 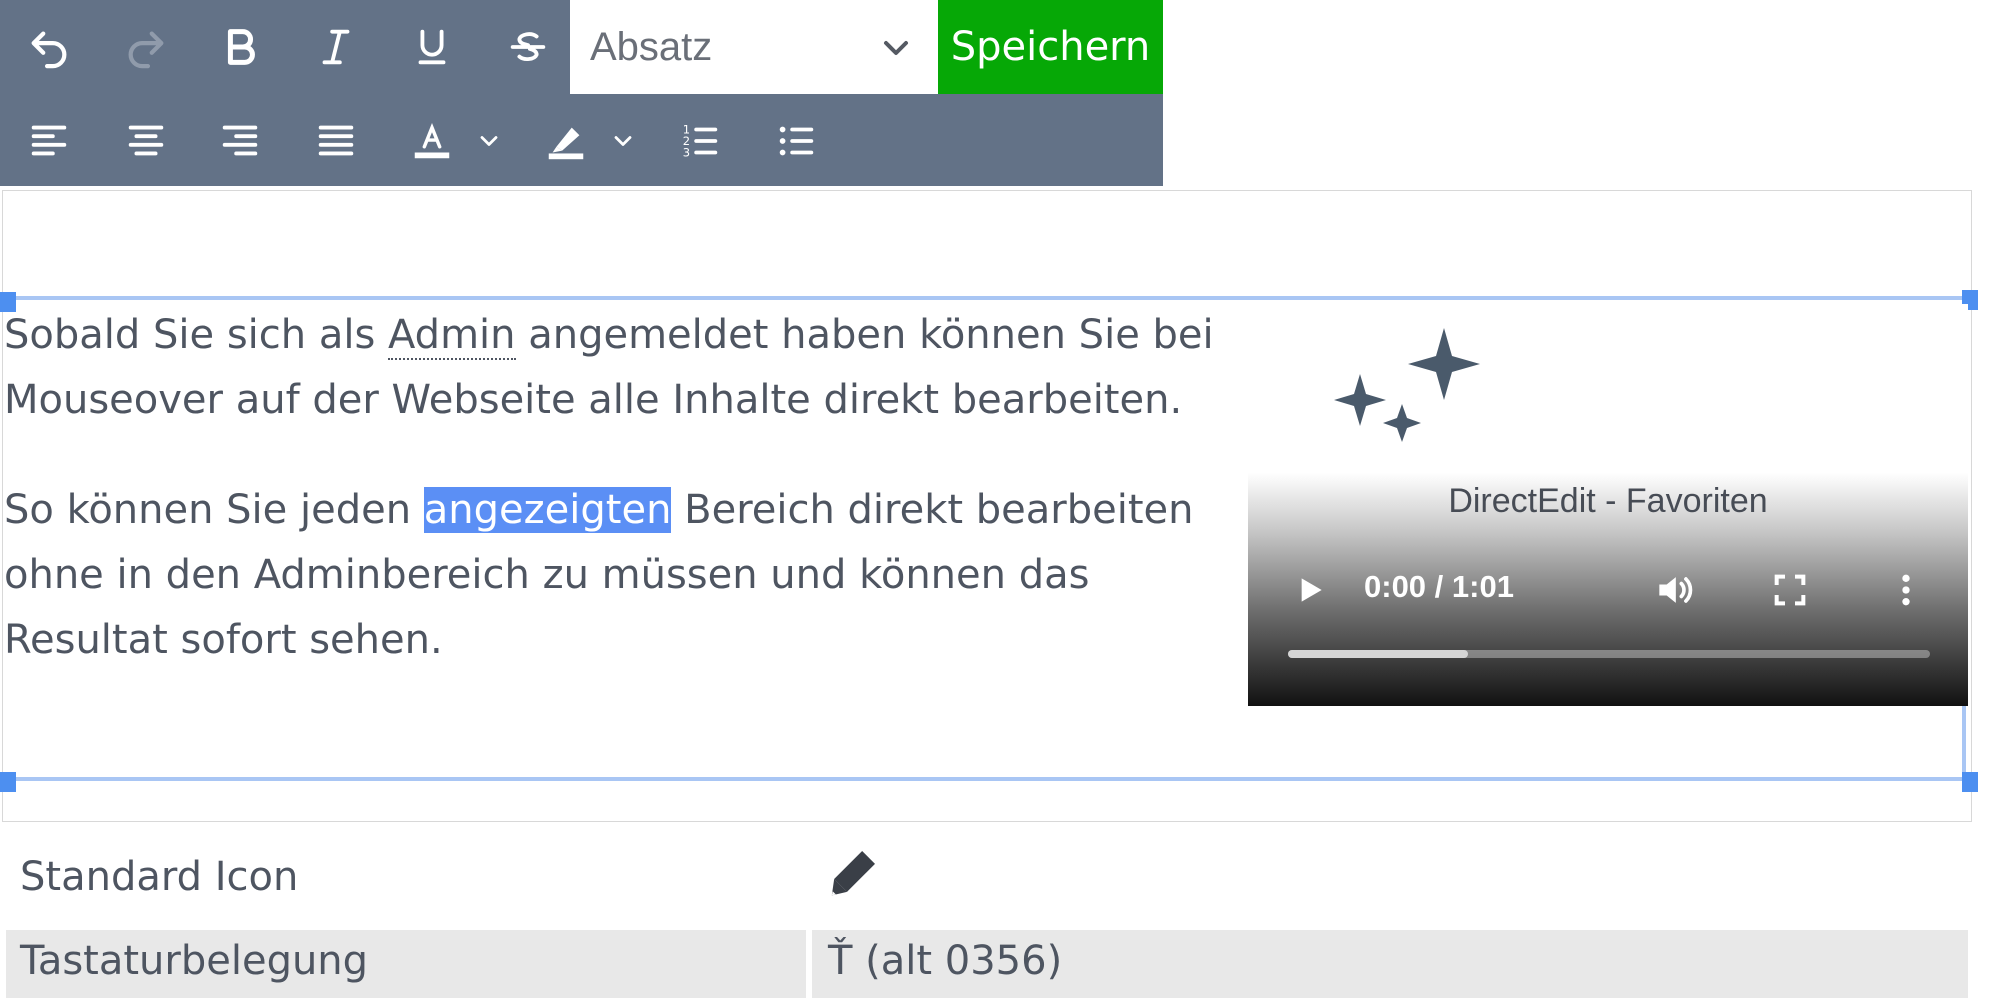 I want to click on video-time: 0:00 / 1:01, so click(x=1439, y=586).